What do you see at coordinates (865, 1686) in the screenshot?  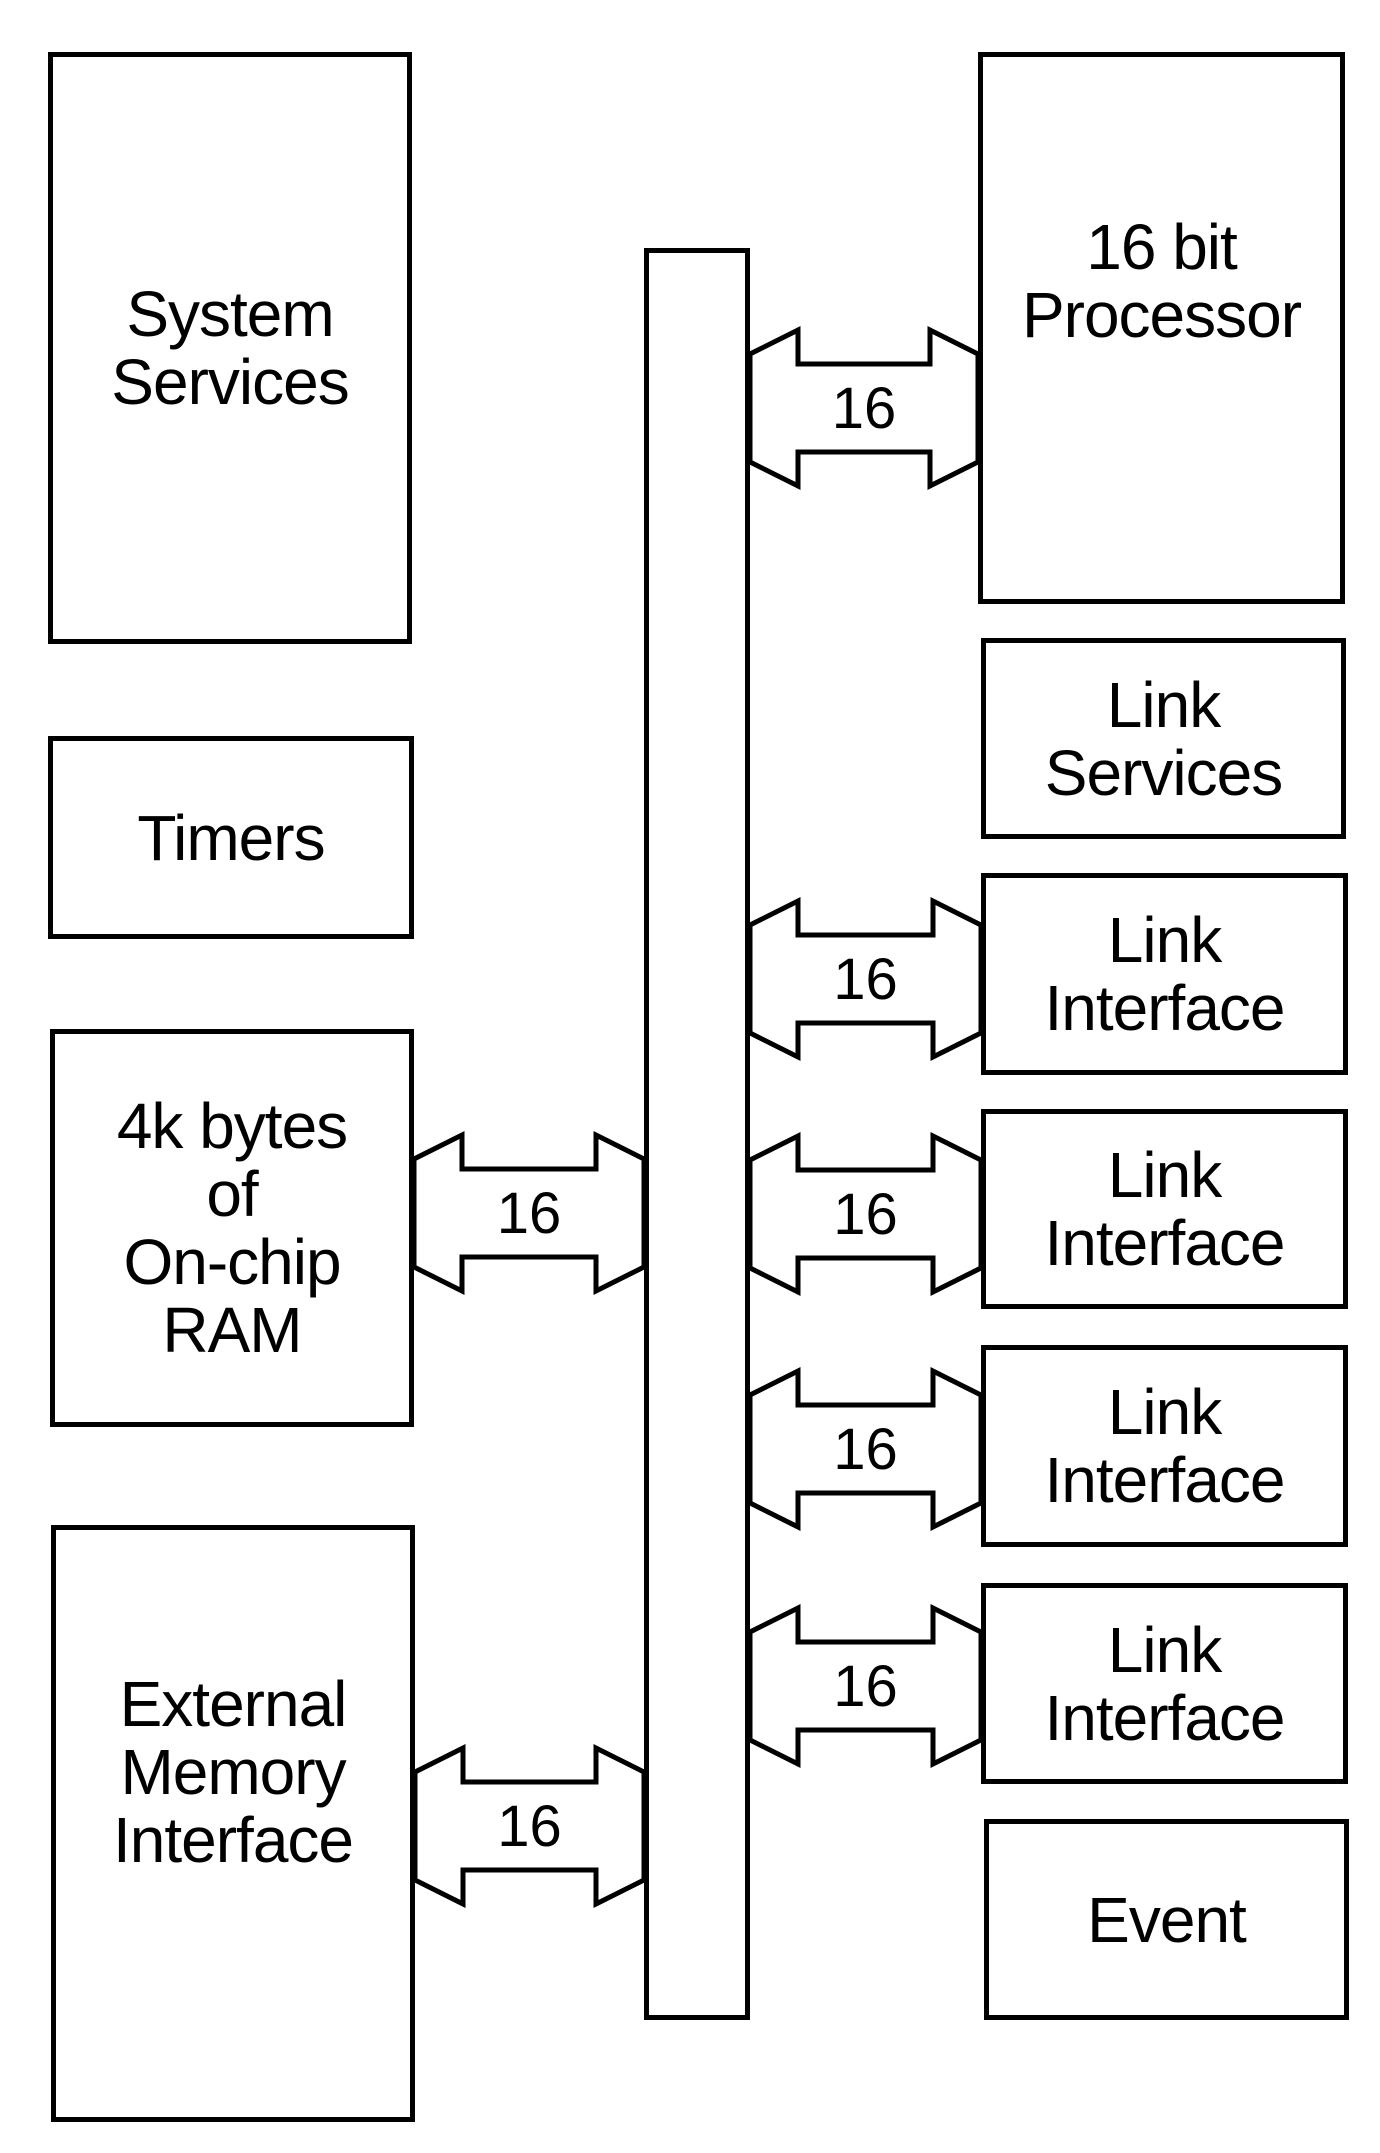 I see `link-interface-4-bus-width-label: 16` at bounding box center [865, 1686].